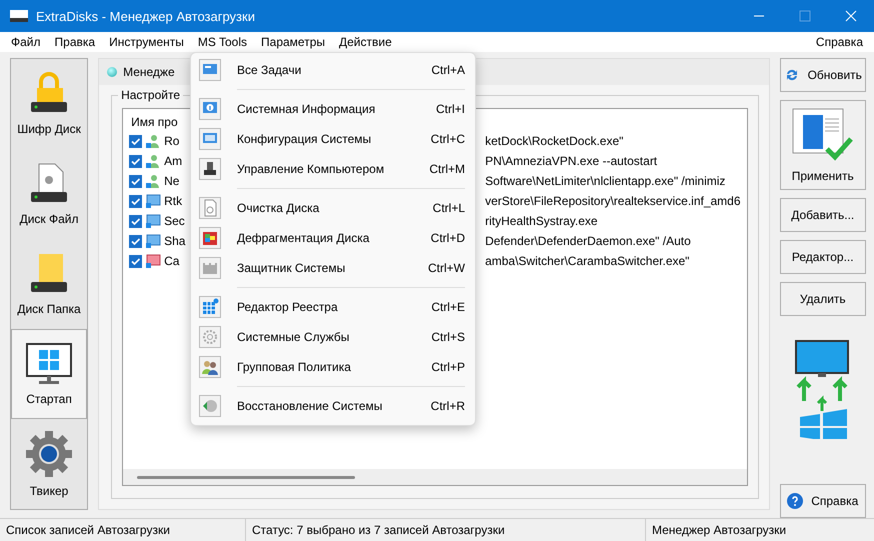  I want to click on status-text: Статус: 7 выбрано из 7 записей Автозагрузки, so click(445, 530).